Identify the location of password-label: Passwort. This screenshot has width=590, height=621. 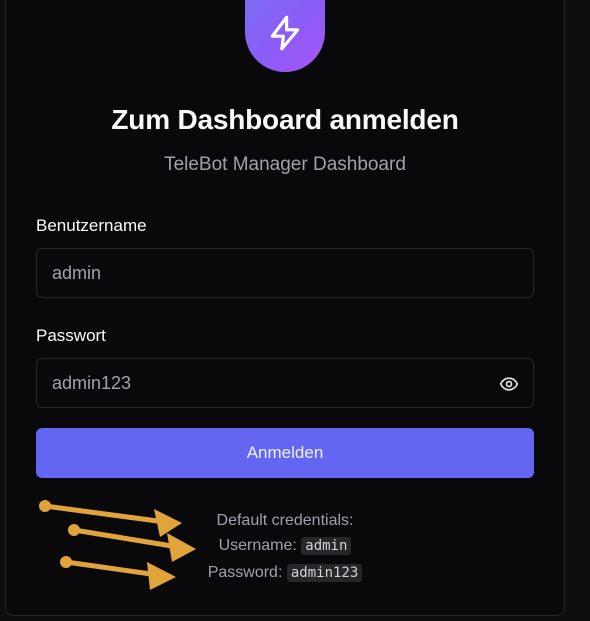
(71, 335).